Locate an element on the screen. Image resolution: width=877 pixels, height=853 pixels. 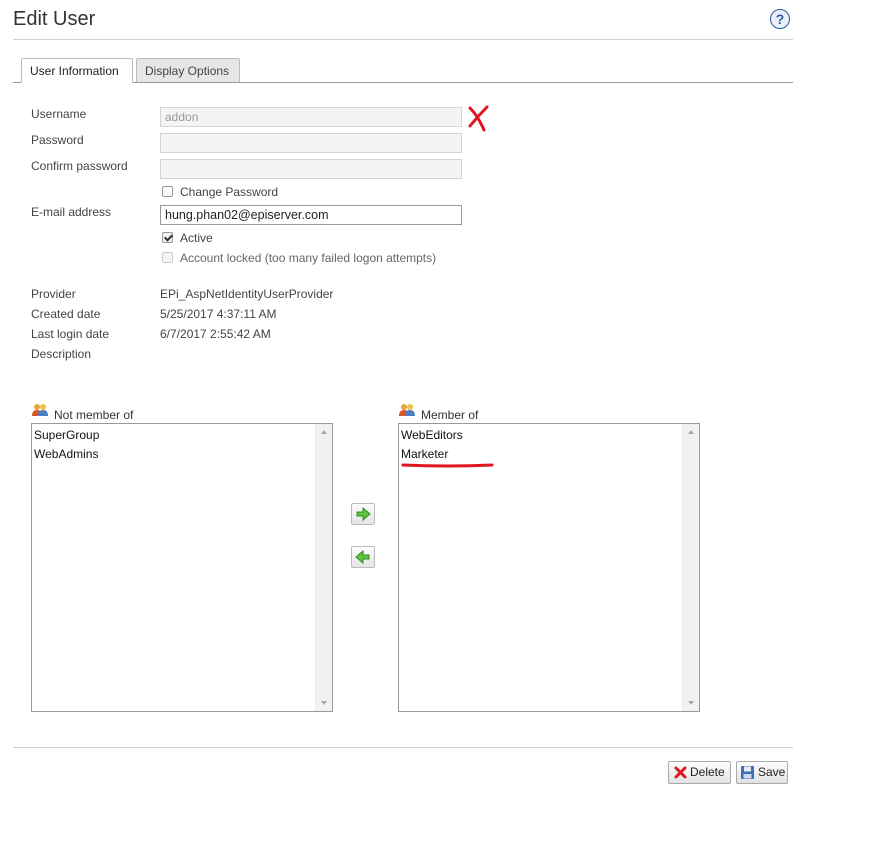
password-label: Password is located at coordinates (57, 140).